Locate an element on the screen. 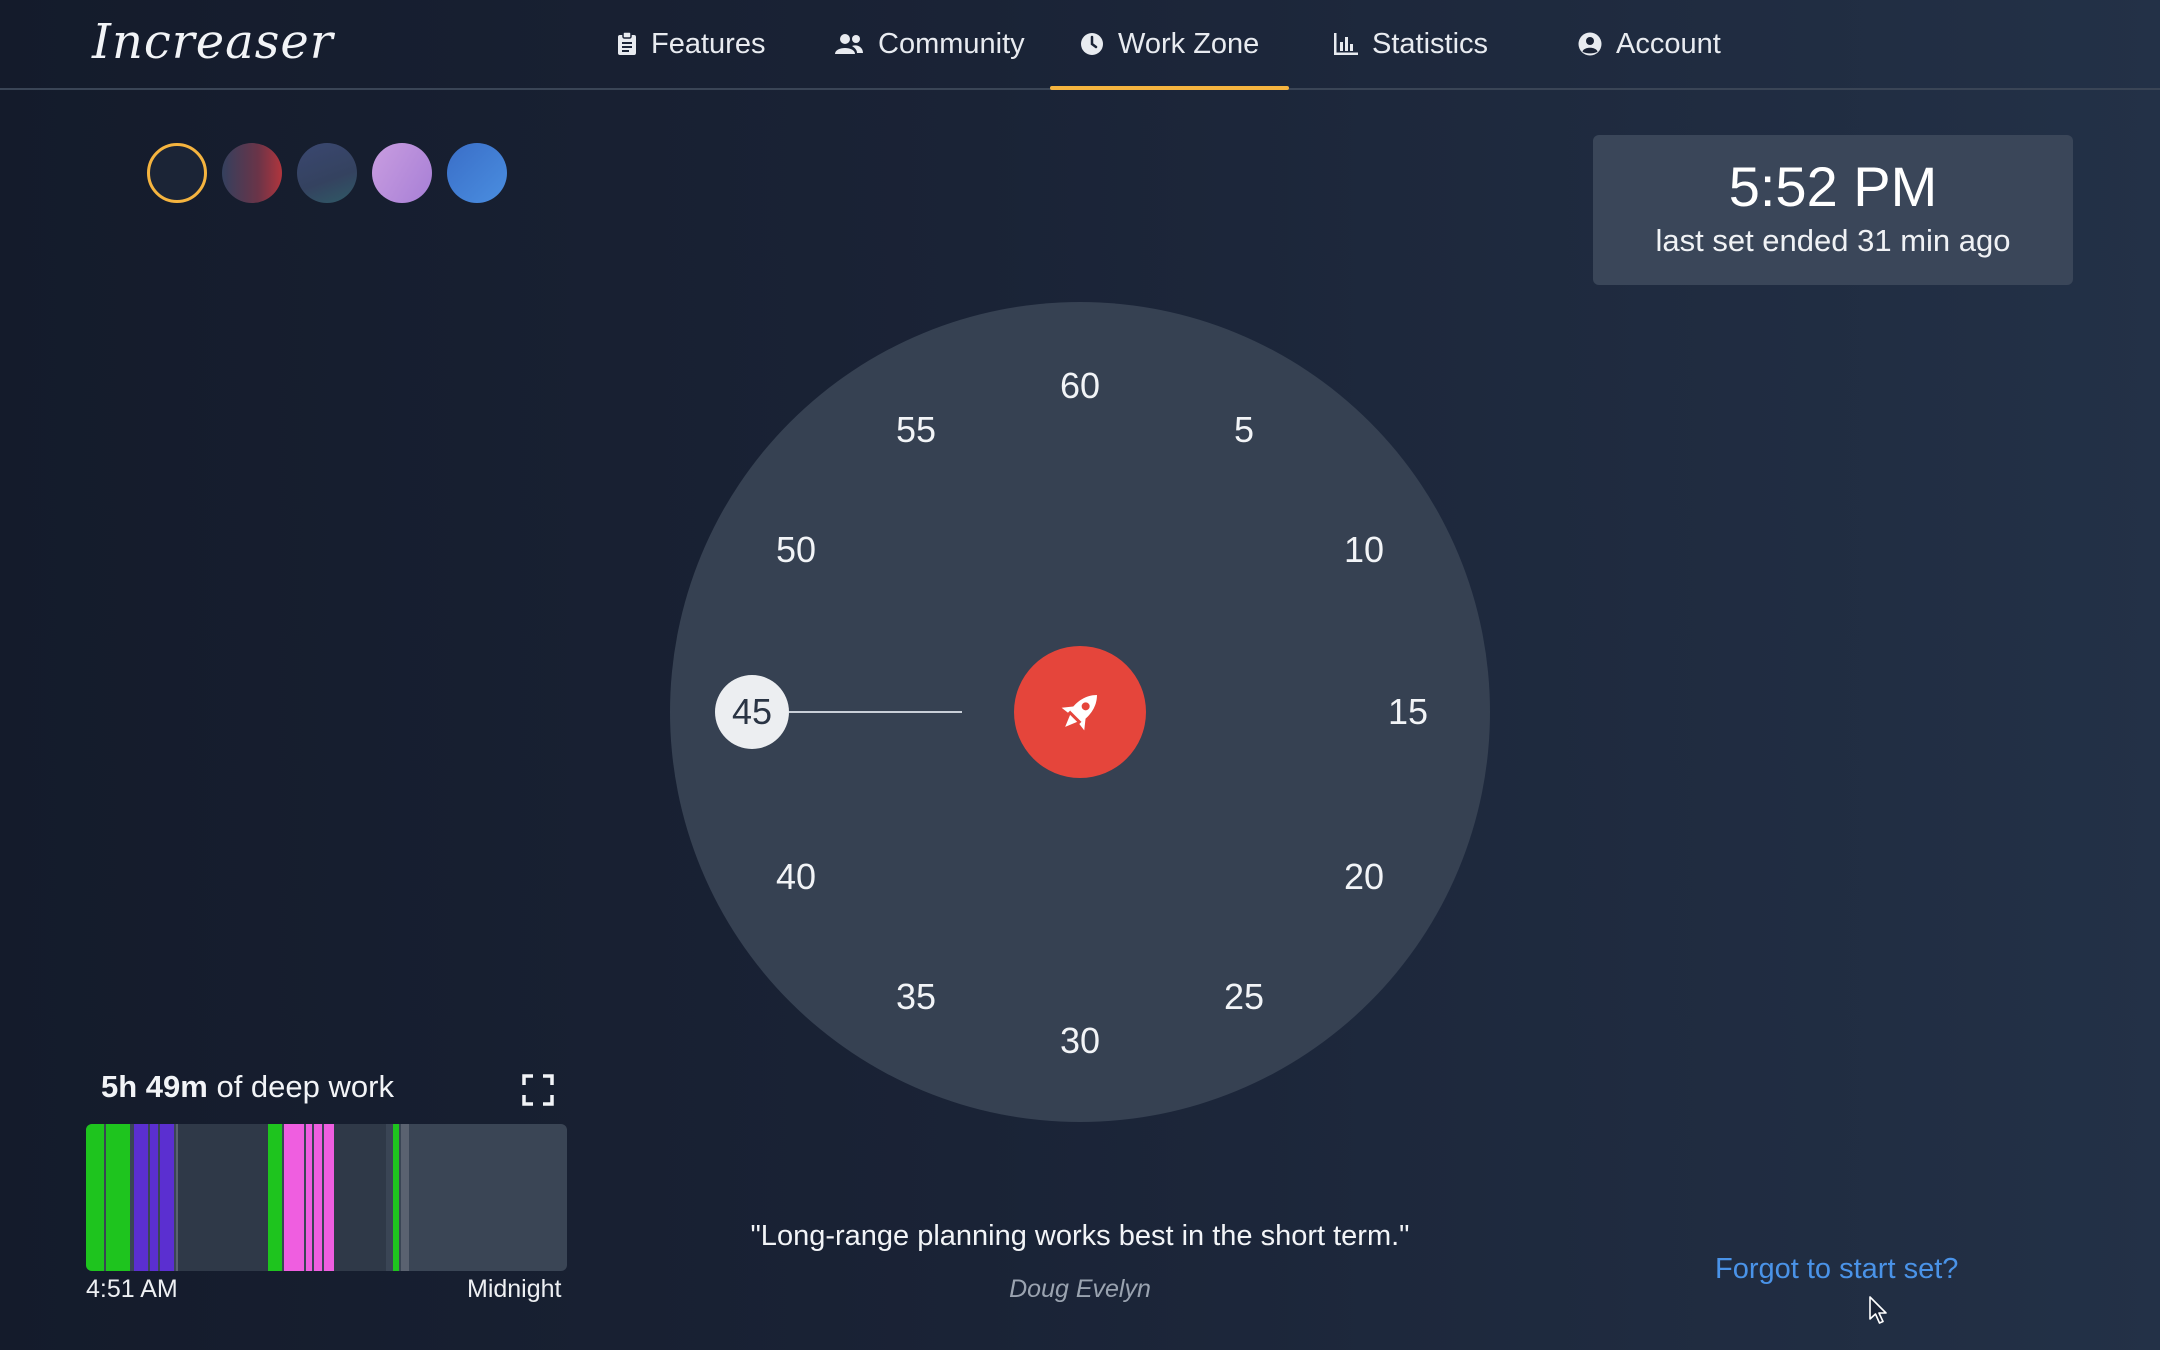  deep-work-amount: 5h 49m is located at coordinates (154, 1086).